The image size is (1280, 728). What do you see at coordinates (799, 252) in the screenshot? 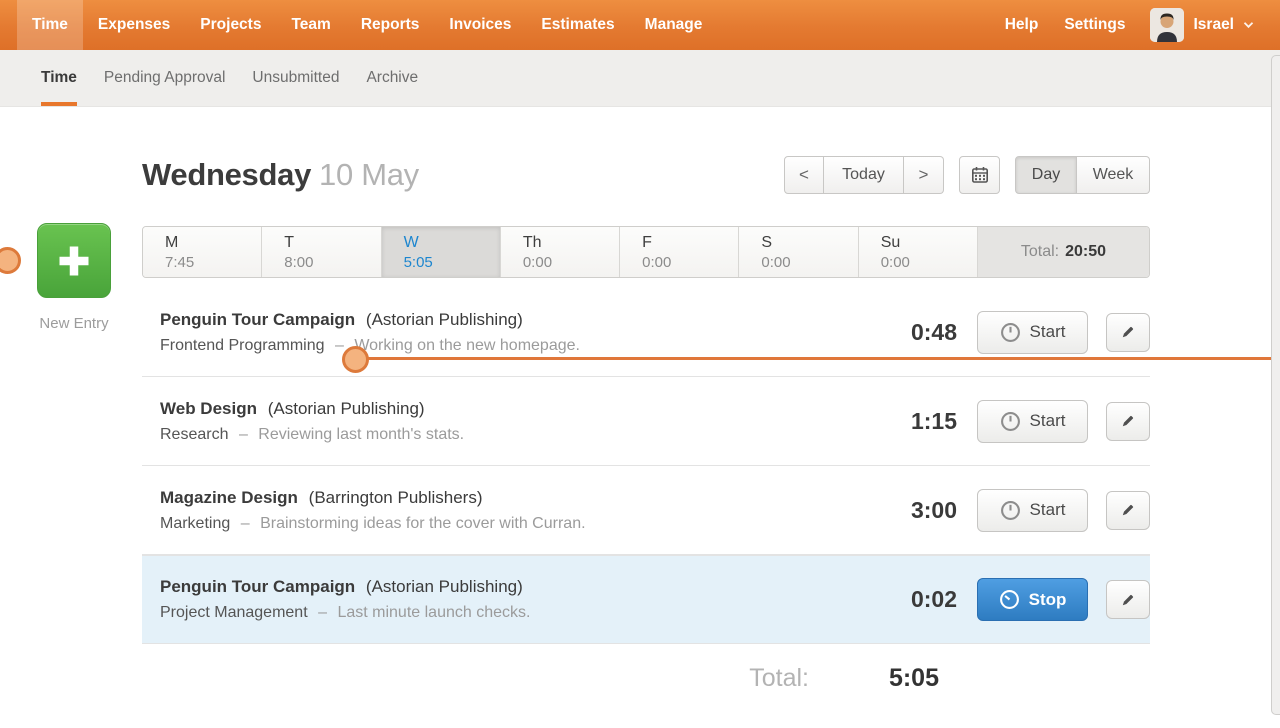
I see `day-tab-saturday: S 0:00` at bounding box center [799, 252].